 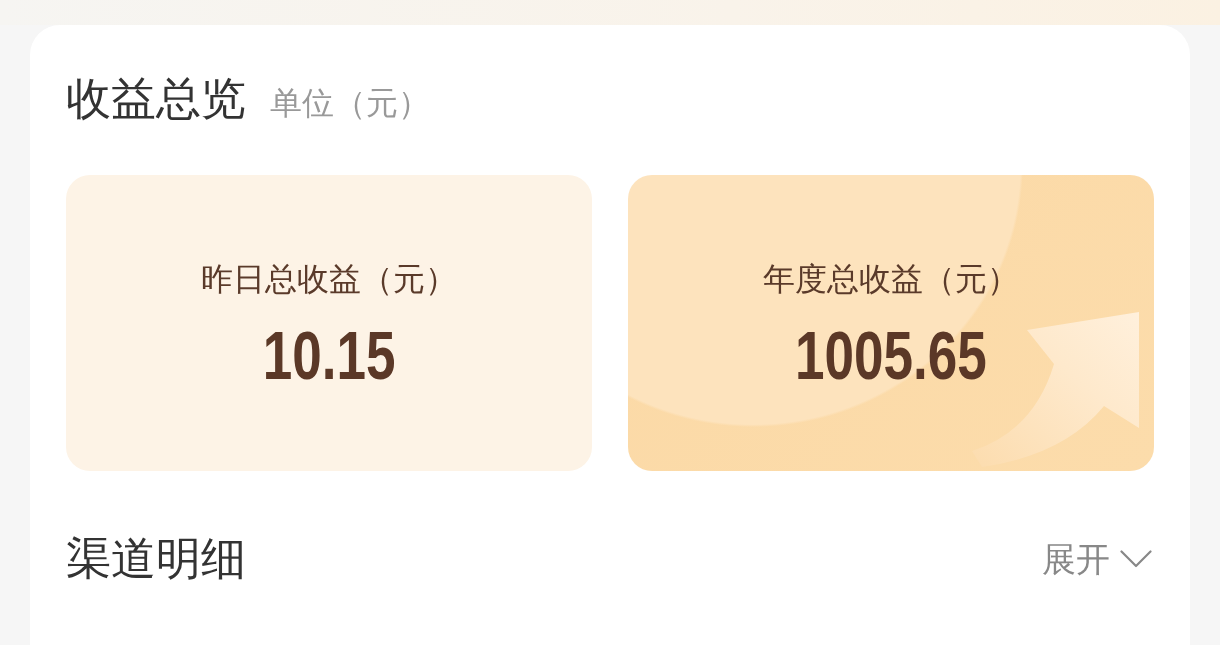 I want to click on stat-label: 昨日总收益（元）, so click(x=329, y=279).